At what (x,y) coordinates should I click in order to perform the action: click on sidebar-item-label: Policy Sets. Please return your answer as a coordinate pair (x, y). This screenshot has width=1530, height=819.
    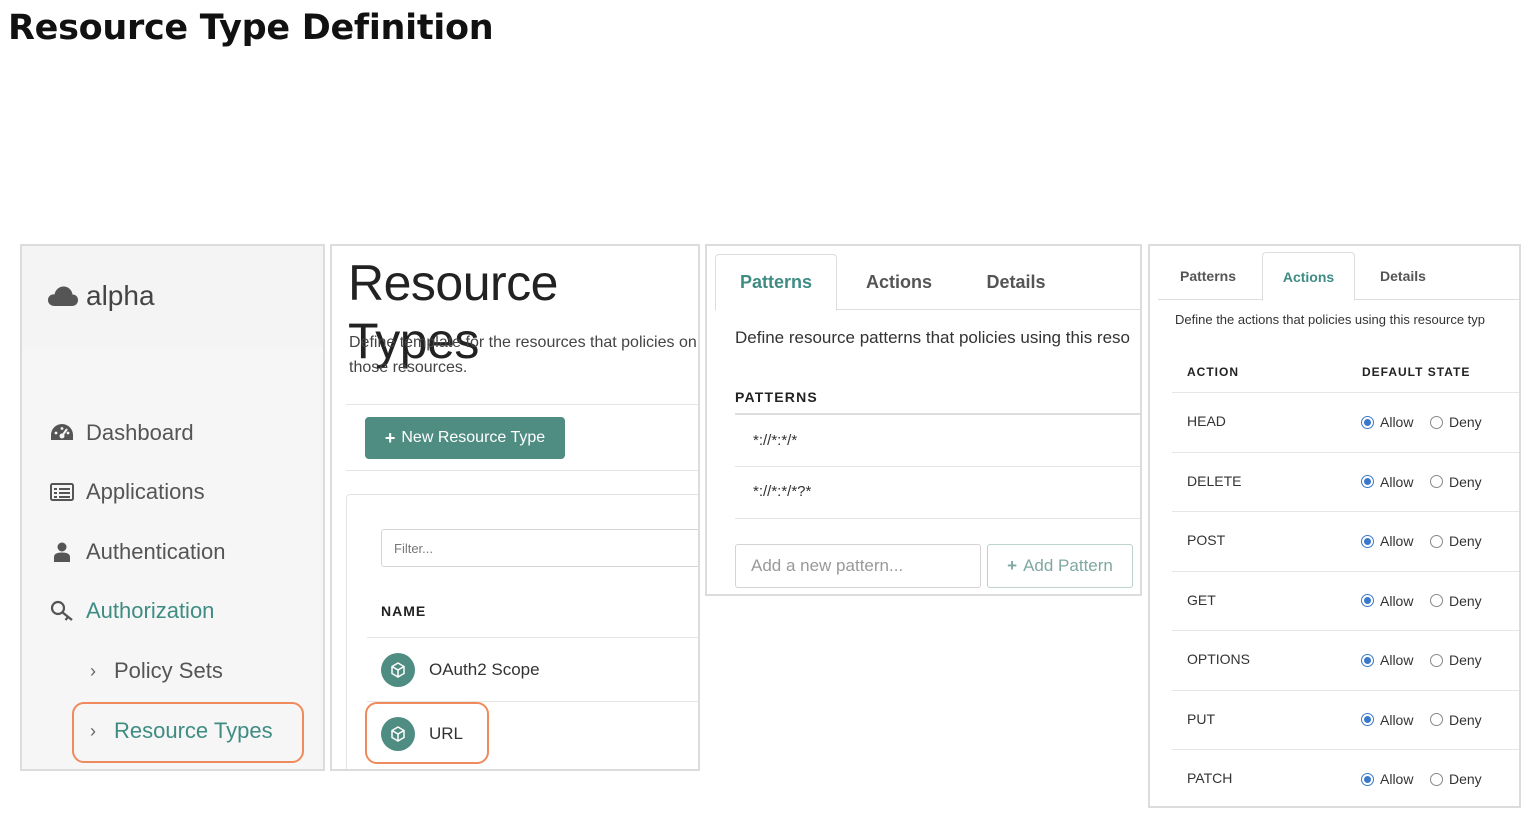
    Looking at the image, I should click on (168, 670).